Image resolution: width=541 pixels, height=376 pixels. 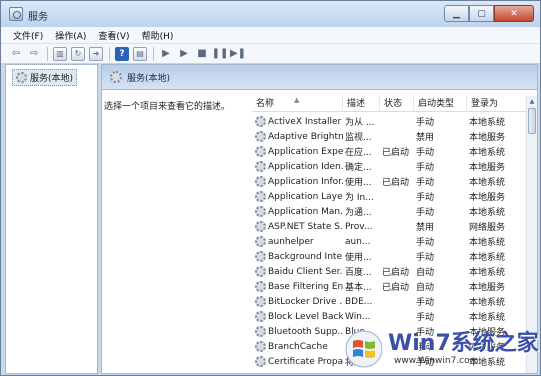 I want to click on start-service-alt-icon: ▶, so click(x=184, y=54).